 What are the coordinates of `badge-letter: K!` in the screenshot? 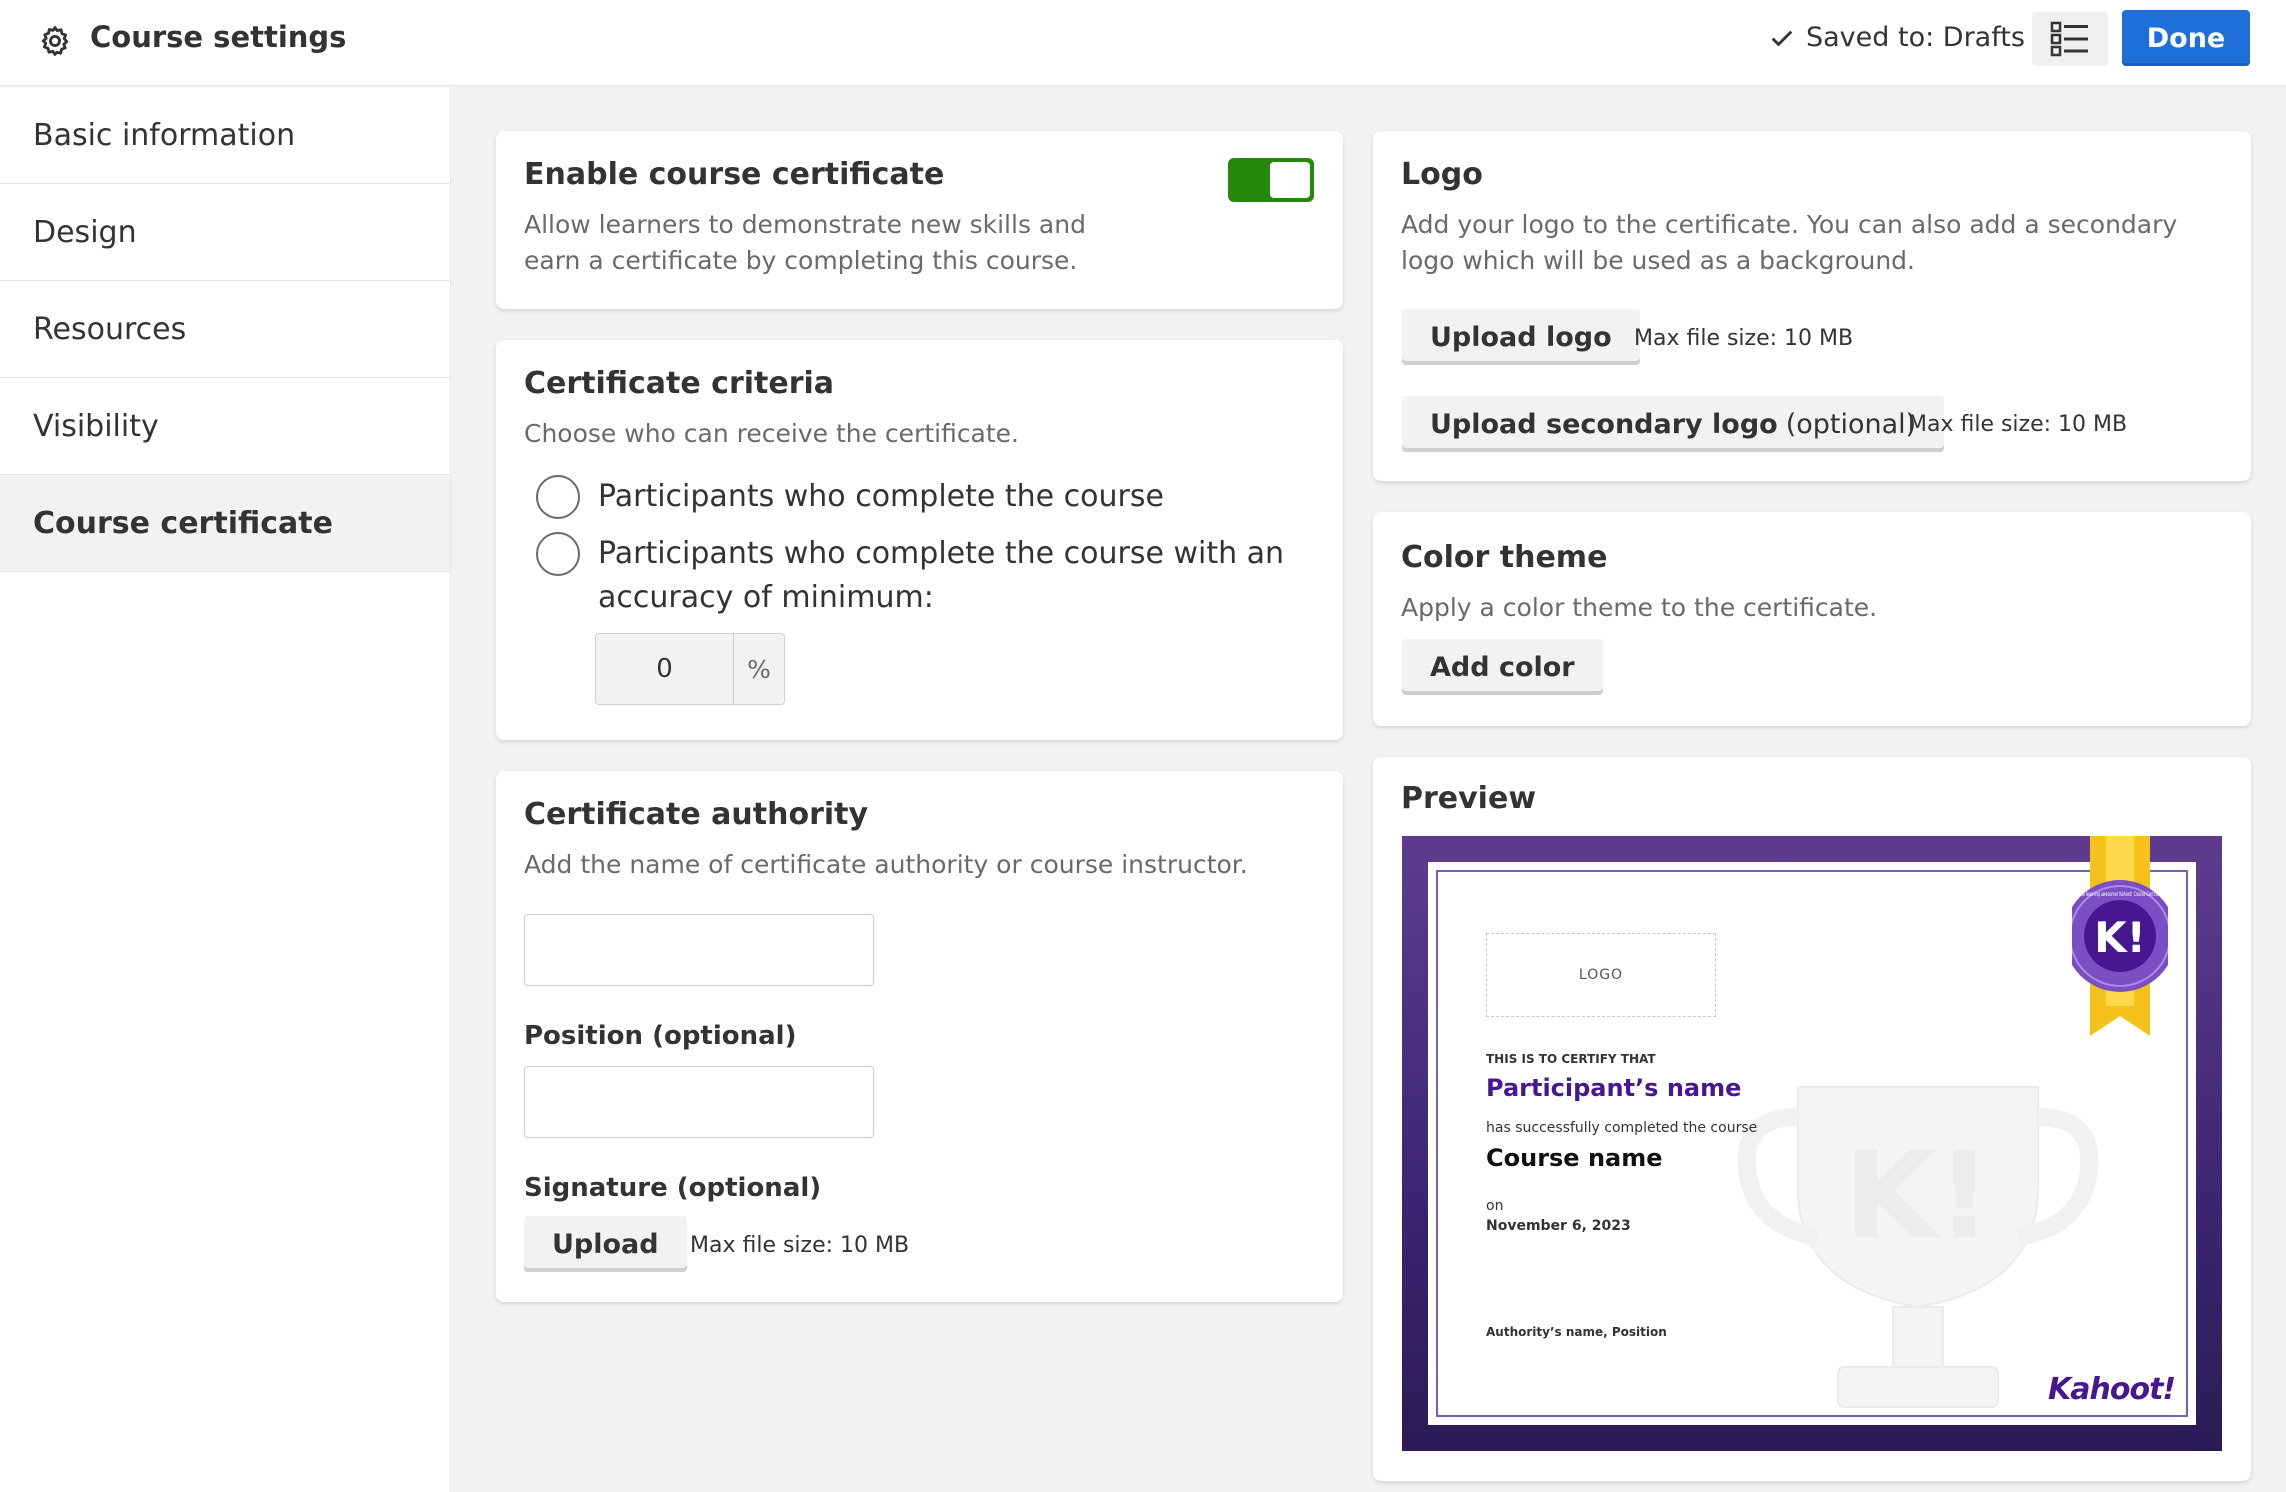 It's located at (2120, 937).